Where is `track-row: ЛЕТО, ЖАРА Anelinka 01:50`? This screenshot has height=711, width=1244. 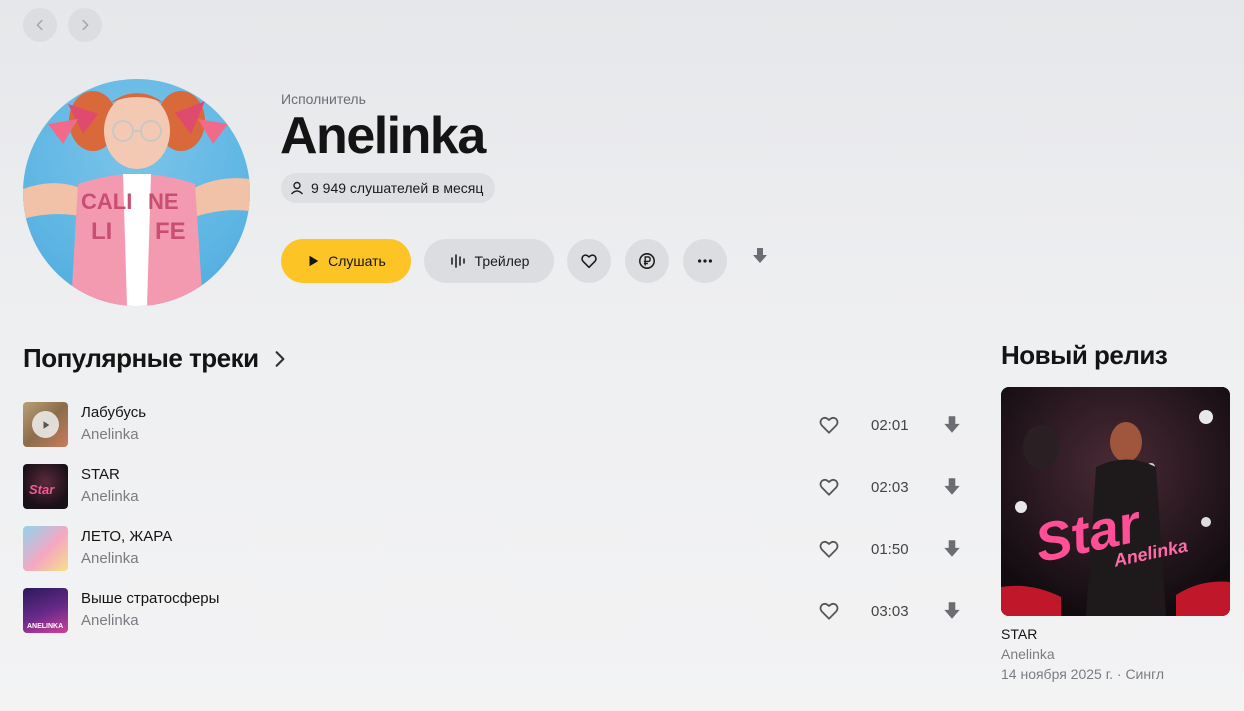 track-row: ЛЕТО, ЖАРА Anelinka 01:50 is located at coordinates (495, 550).